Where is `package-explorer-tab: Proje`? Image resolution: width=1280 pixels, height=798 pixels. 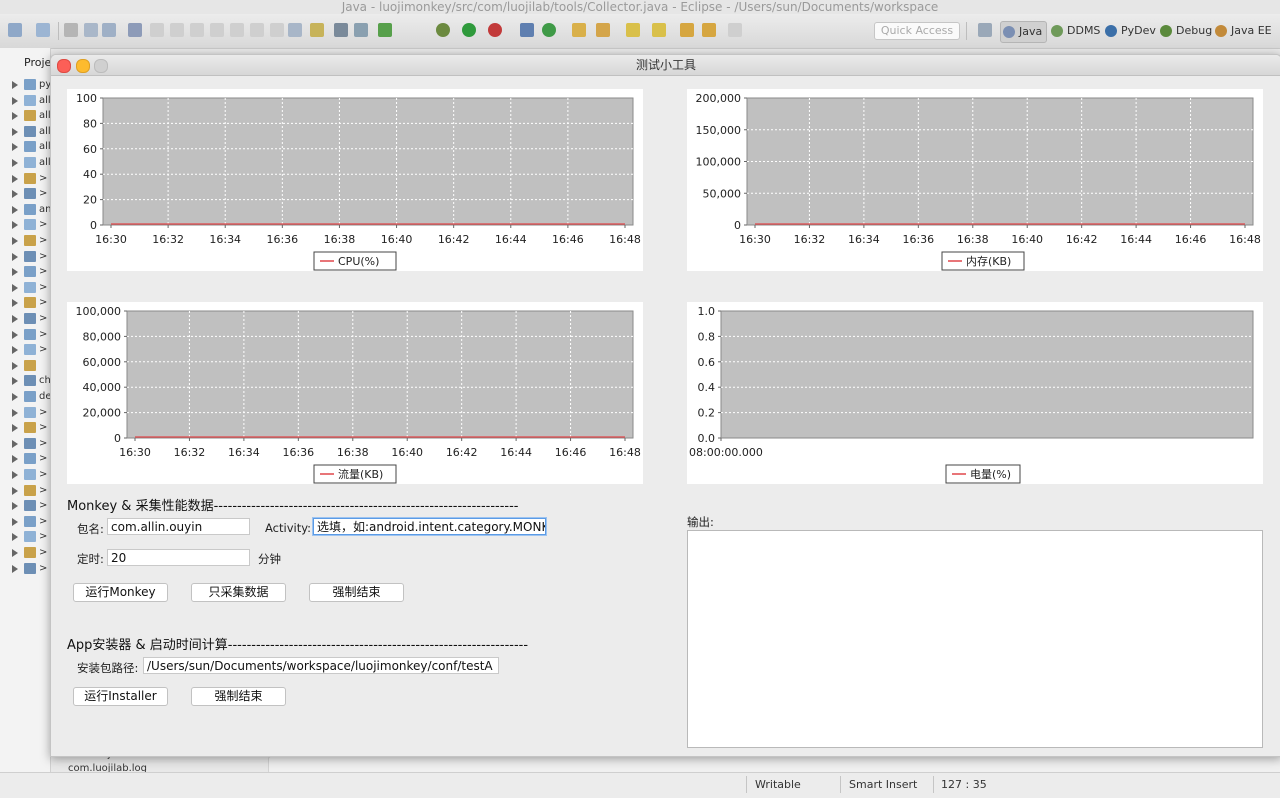 package-explorer-tab: Proje is located at coordinates (25, 63).